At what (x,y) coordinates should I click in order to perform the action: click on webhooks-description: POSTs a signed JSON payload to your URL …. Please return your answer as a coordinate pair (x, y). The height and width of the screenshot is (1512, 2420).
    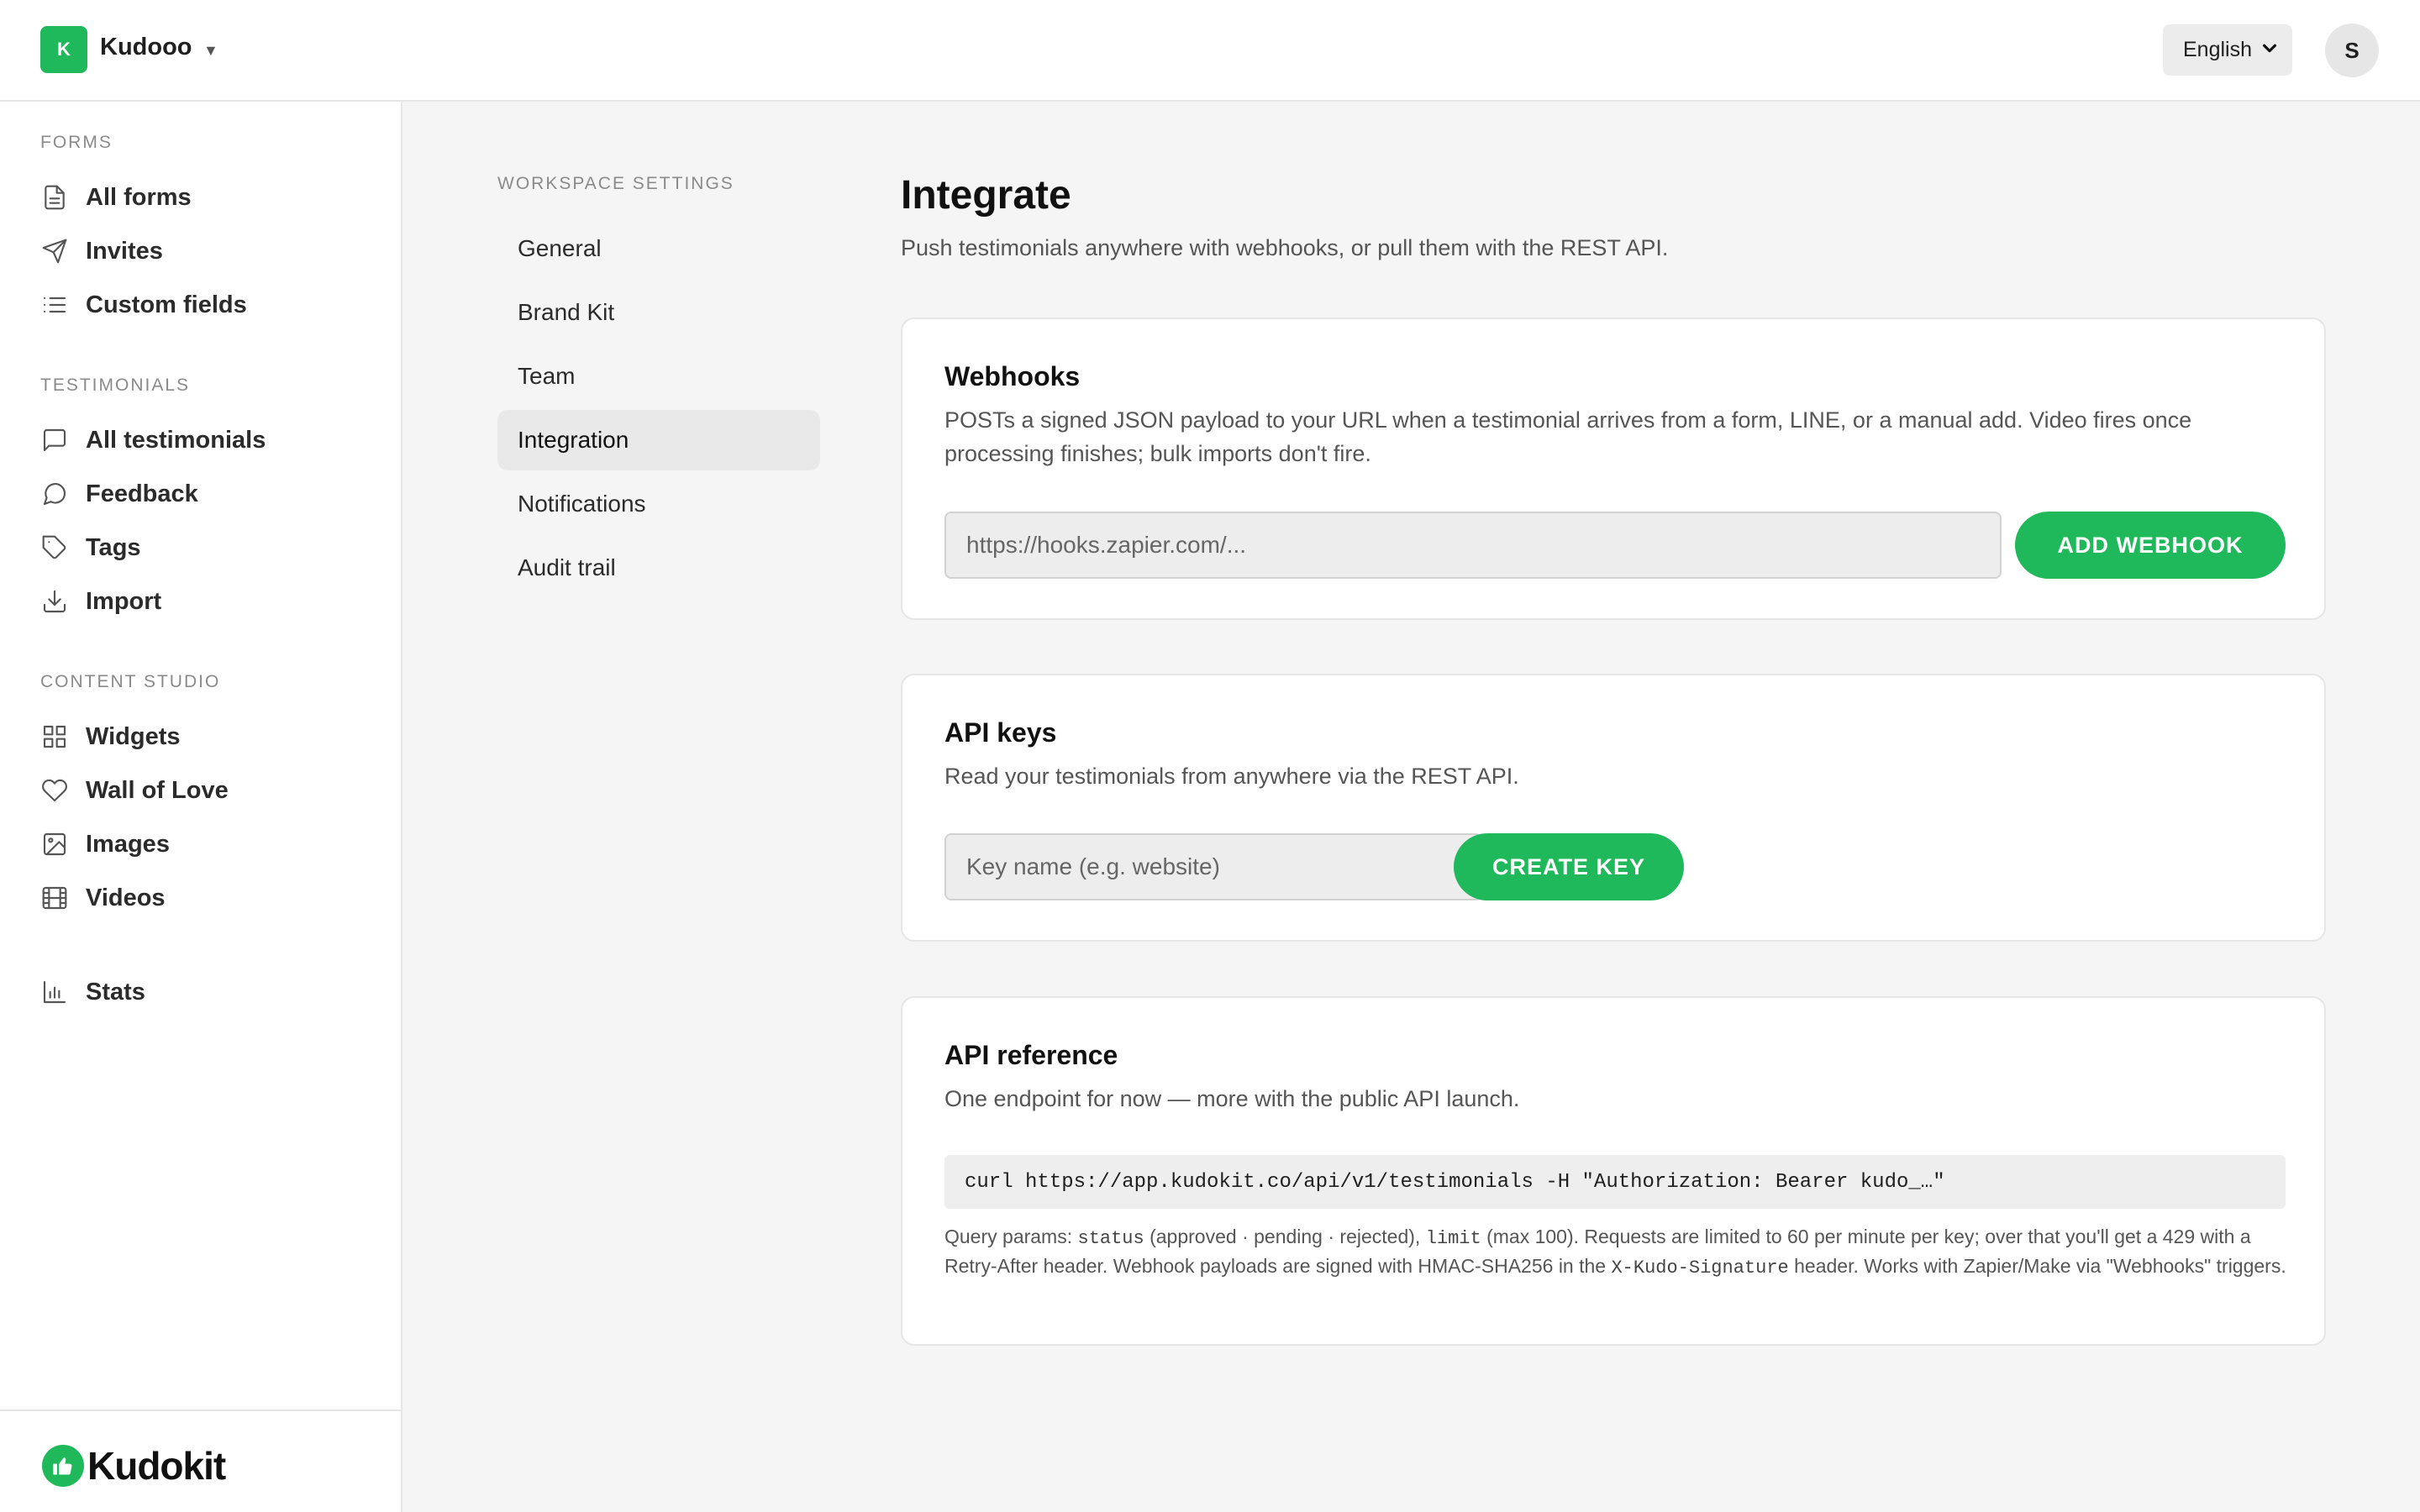
    Looking at the image, I should click on (1568, 436).